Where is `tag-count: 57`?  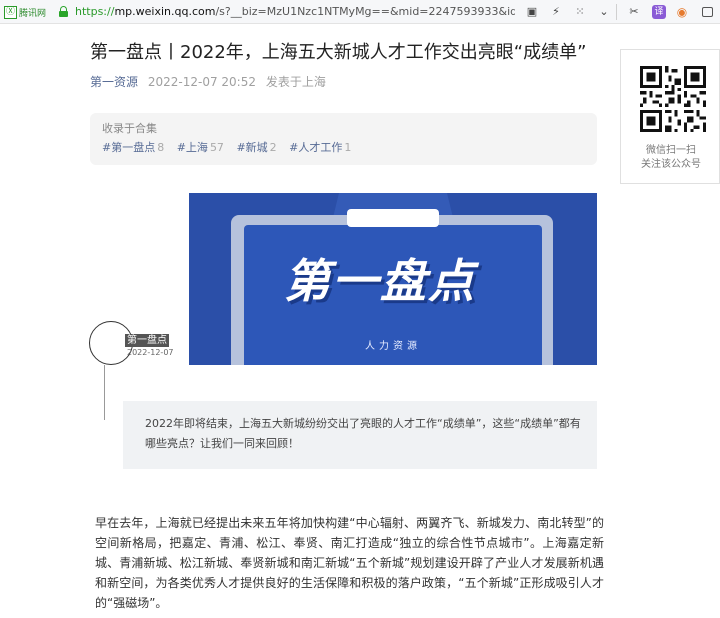
tag-count: 57 is located at coordinates (216, 147).